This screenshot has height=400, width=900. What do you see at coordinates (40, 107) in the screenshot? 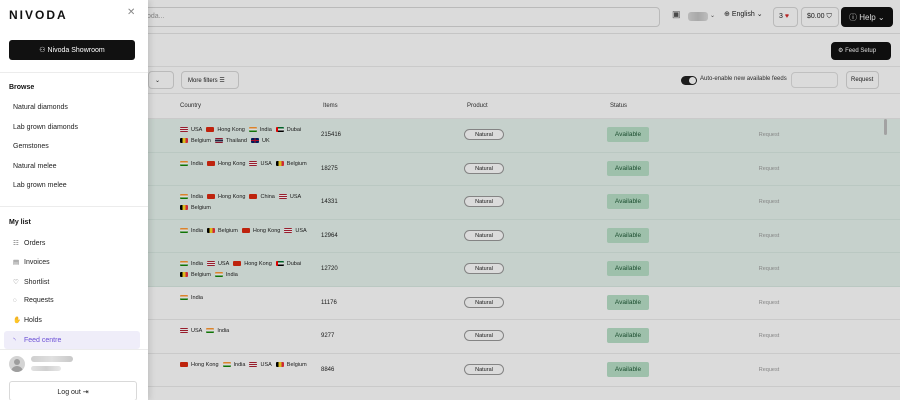
I see `browse-item-label: Natural diamonds` at bounding box center [40, 107].